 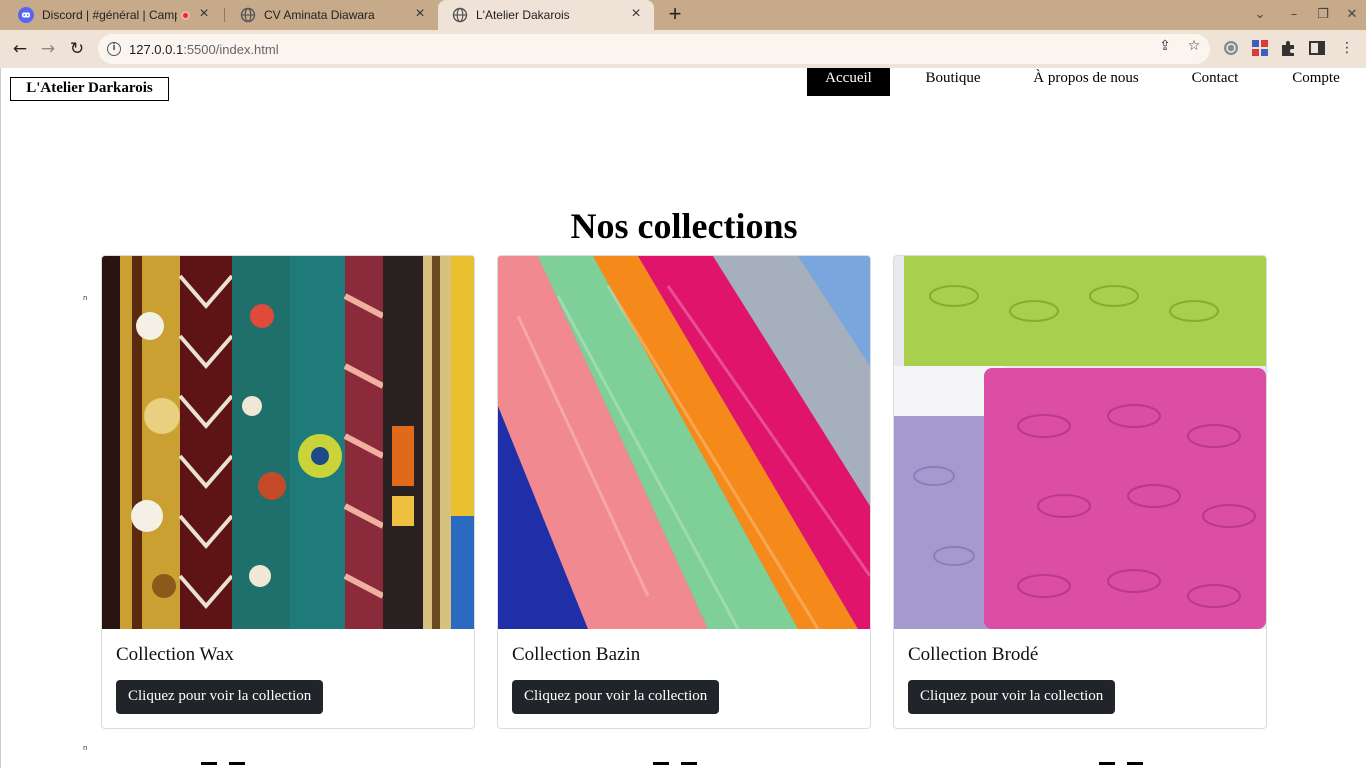 What do you see at coordinates (319, 15) in the screenshot?
I see `tab-title: CV Aminata Diawara` at bounding box center [319, 15].